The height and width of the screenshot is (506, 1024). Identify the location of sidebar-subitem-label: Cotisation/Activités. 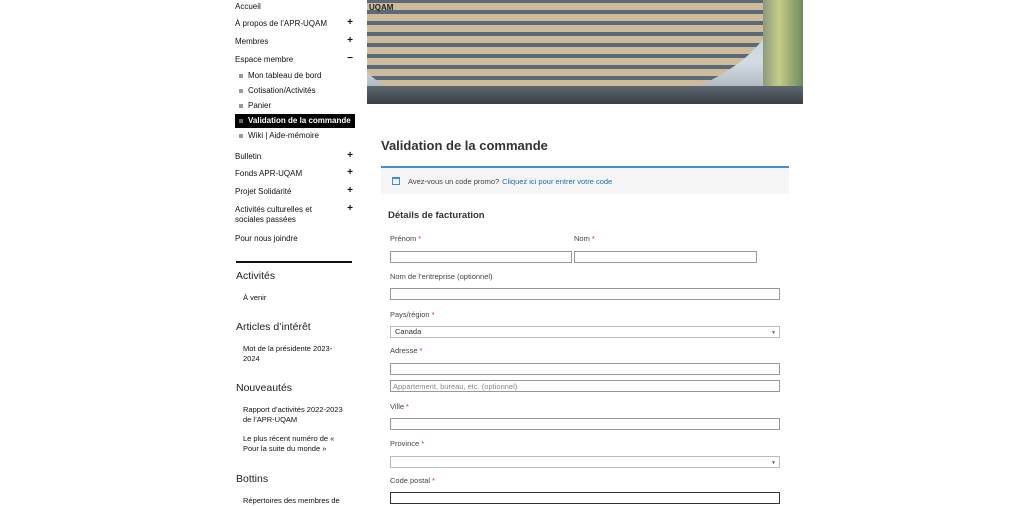
(282, 90).